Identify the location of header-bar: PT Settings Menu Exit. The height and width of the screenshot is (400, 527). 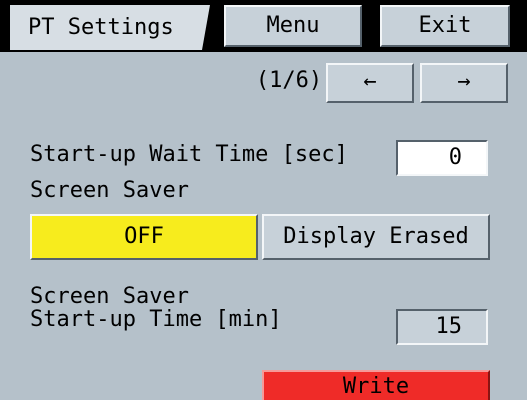
(263, 26).